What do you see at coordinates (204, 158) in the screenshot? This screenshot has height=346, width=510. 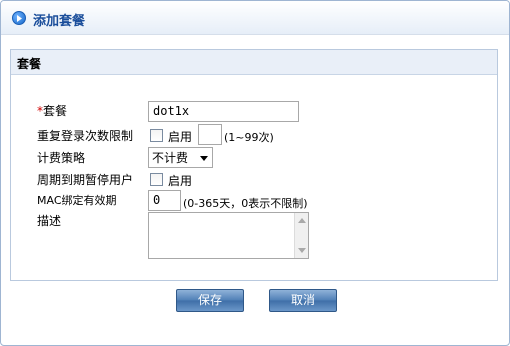 I see `chevron-down-icon` at bounding box center [204, 158].